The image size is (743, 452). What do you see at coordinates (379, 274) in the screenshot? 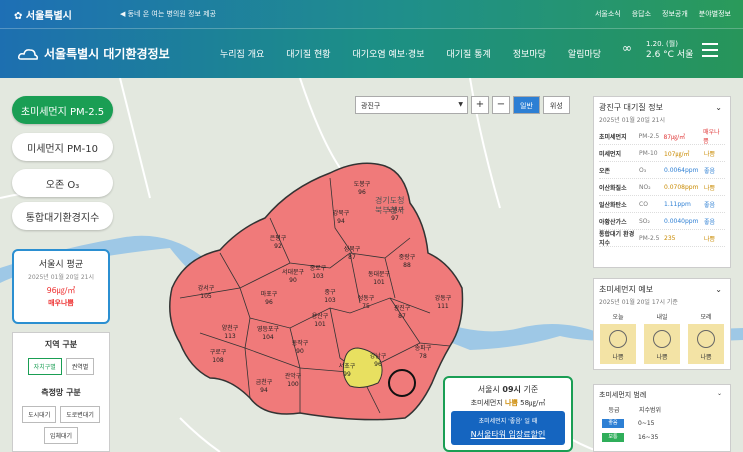
I see `district-name-label: 동대문구` at bounding box center [379, 274].